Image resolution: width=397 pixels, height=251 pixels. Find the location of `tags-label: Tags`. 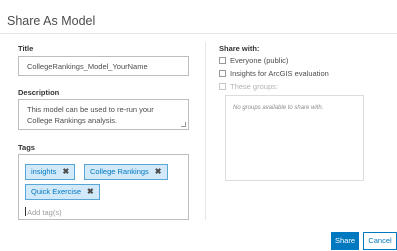

tags-label: Tags is located at coordinates (26, 147).